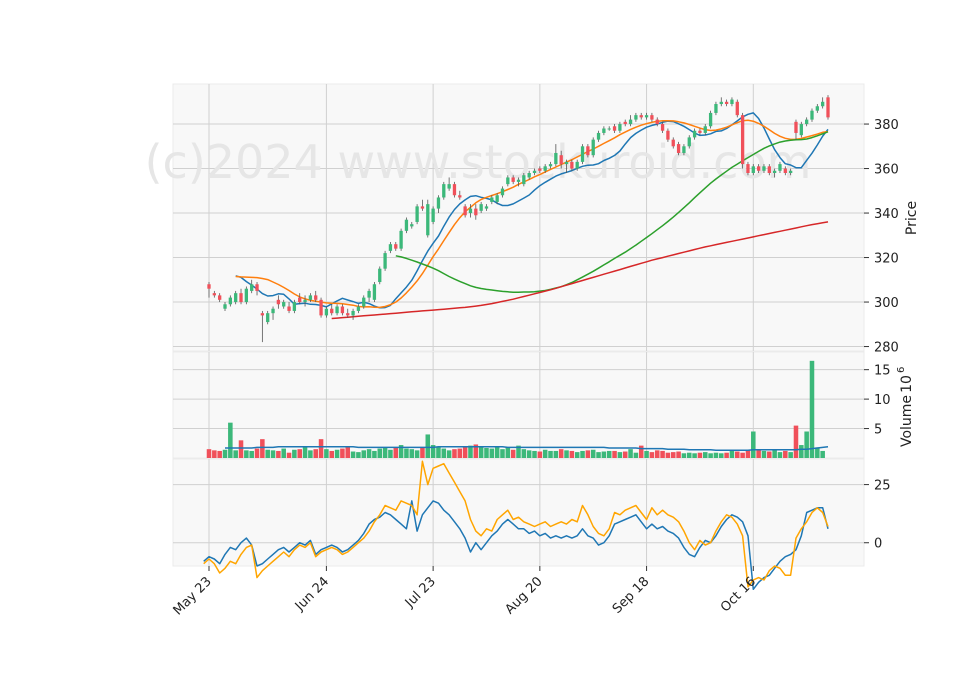 This screenshot has height=694, width=960. Describe the element at coordinates (882, 486) in the screenshot. I see `indicator-tick-label: 25` at that location.